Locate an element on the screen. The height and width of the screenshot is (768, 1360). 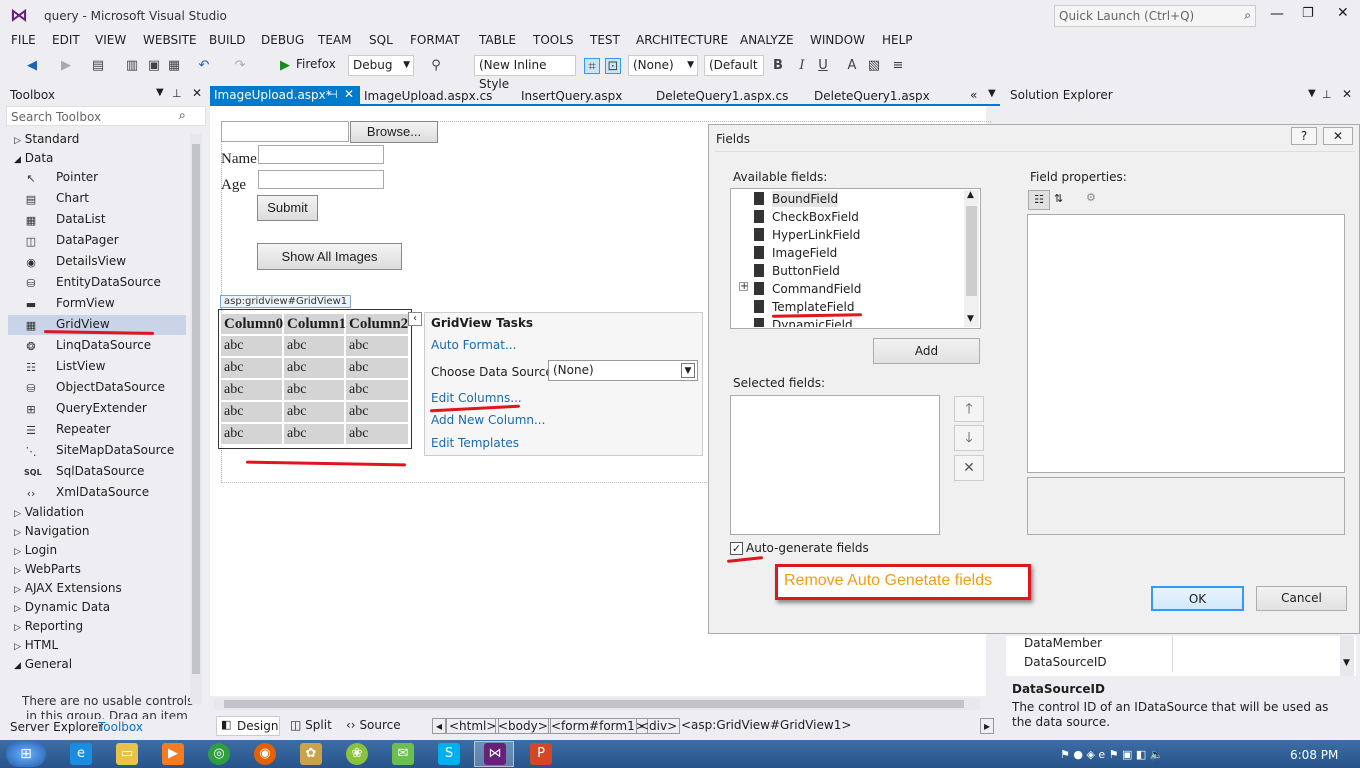
breadcrumb-item: <div> is located at coordinates (658, 726).